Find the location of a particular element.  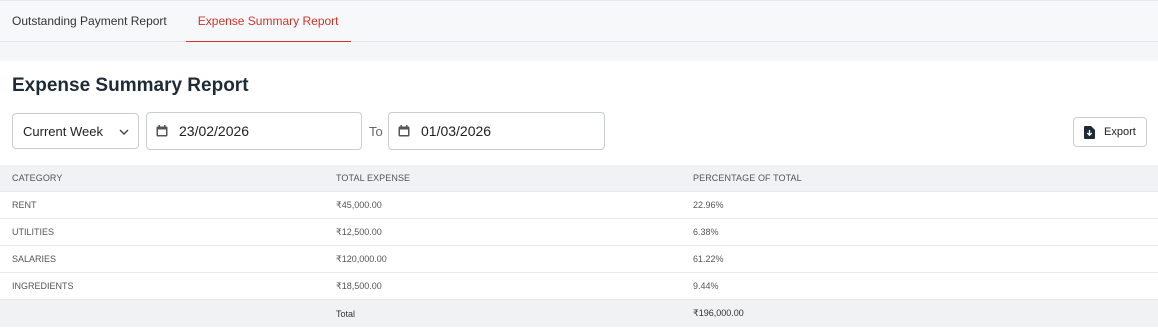

total-value: ₹196,000.00 is located at coordinates (919, 313).